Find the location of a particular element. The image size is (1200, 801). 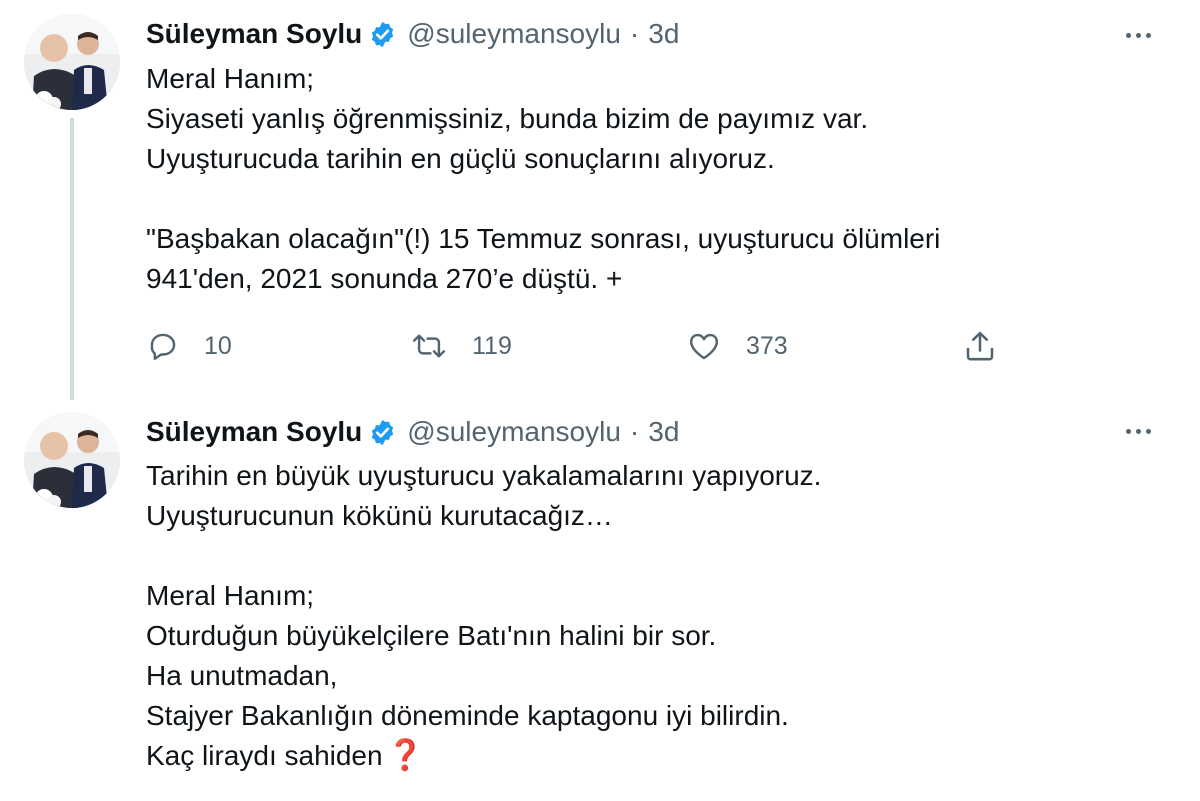

share-icon is located at coordinates (980, 346).